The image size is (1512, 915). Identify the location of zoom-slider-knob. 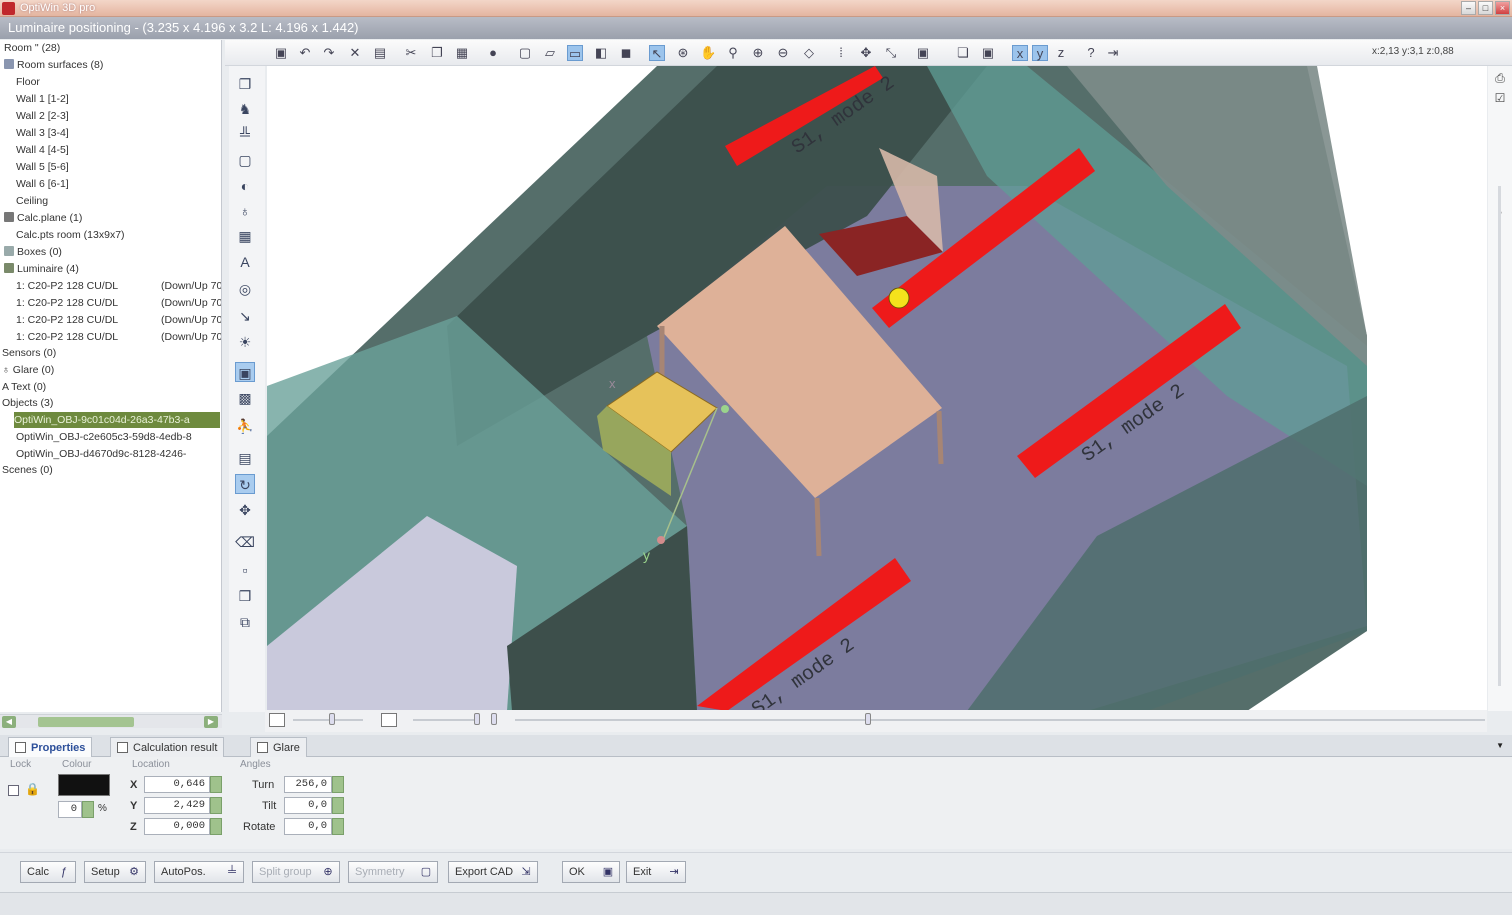
(332, 719).